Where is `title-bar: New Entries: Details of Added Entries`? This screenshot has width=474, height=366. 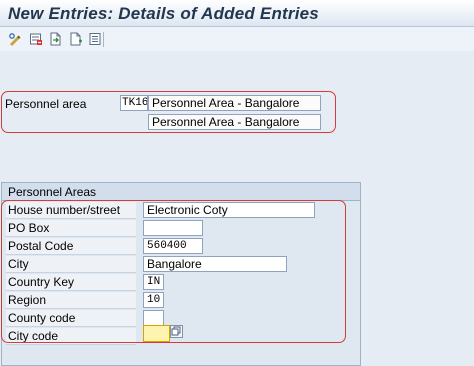
title-bar: New Entries: Details of Added Entries is located at coordinates (237, 13).